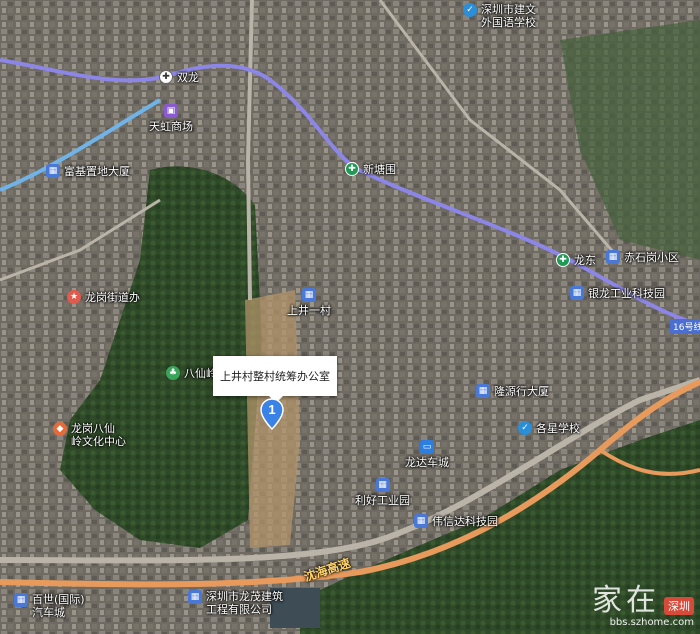 The image size is (700, 634). I want to click on poi-label: 隆源行大厦, so click(521, 391).